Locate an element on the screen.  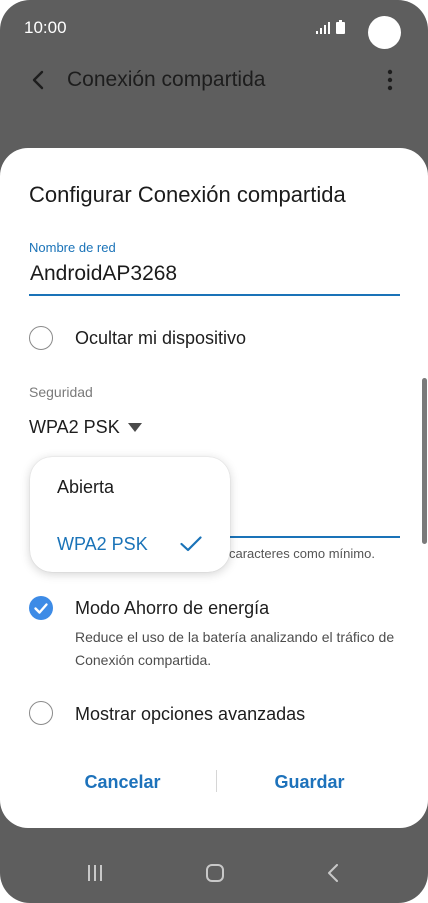
network-name-input is located at coordinates (214, 277).